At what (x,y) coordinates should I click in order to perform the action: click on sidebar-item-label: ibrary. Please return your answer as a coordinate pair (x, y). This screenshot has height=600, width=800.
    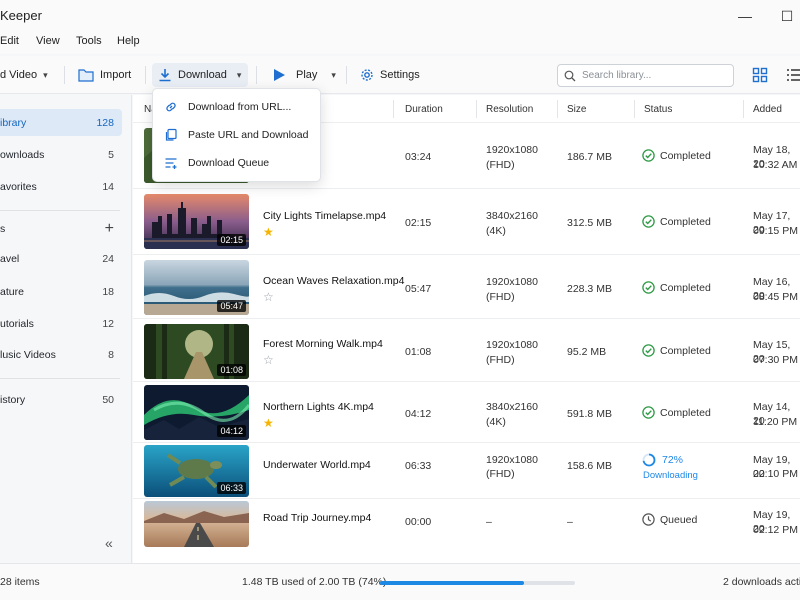
    Looking at the image, I should click on (13, 122).